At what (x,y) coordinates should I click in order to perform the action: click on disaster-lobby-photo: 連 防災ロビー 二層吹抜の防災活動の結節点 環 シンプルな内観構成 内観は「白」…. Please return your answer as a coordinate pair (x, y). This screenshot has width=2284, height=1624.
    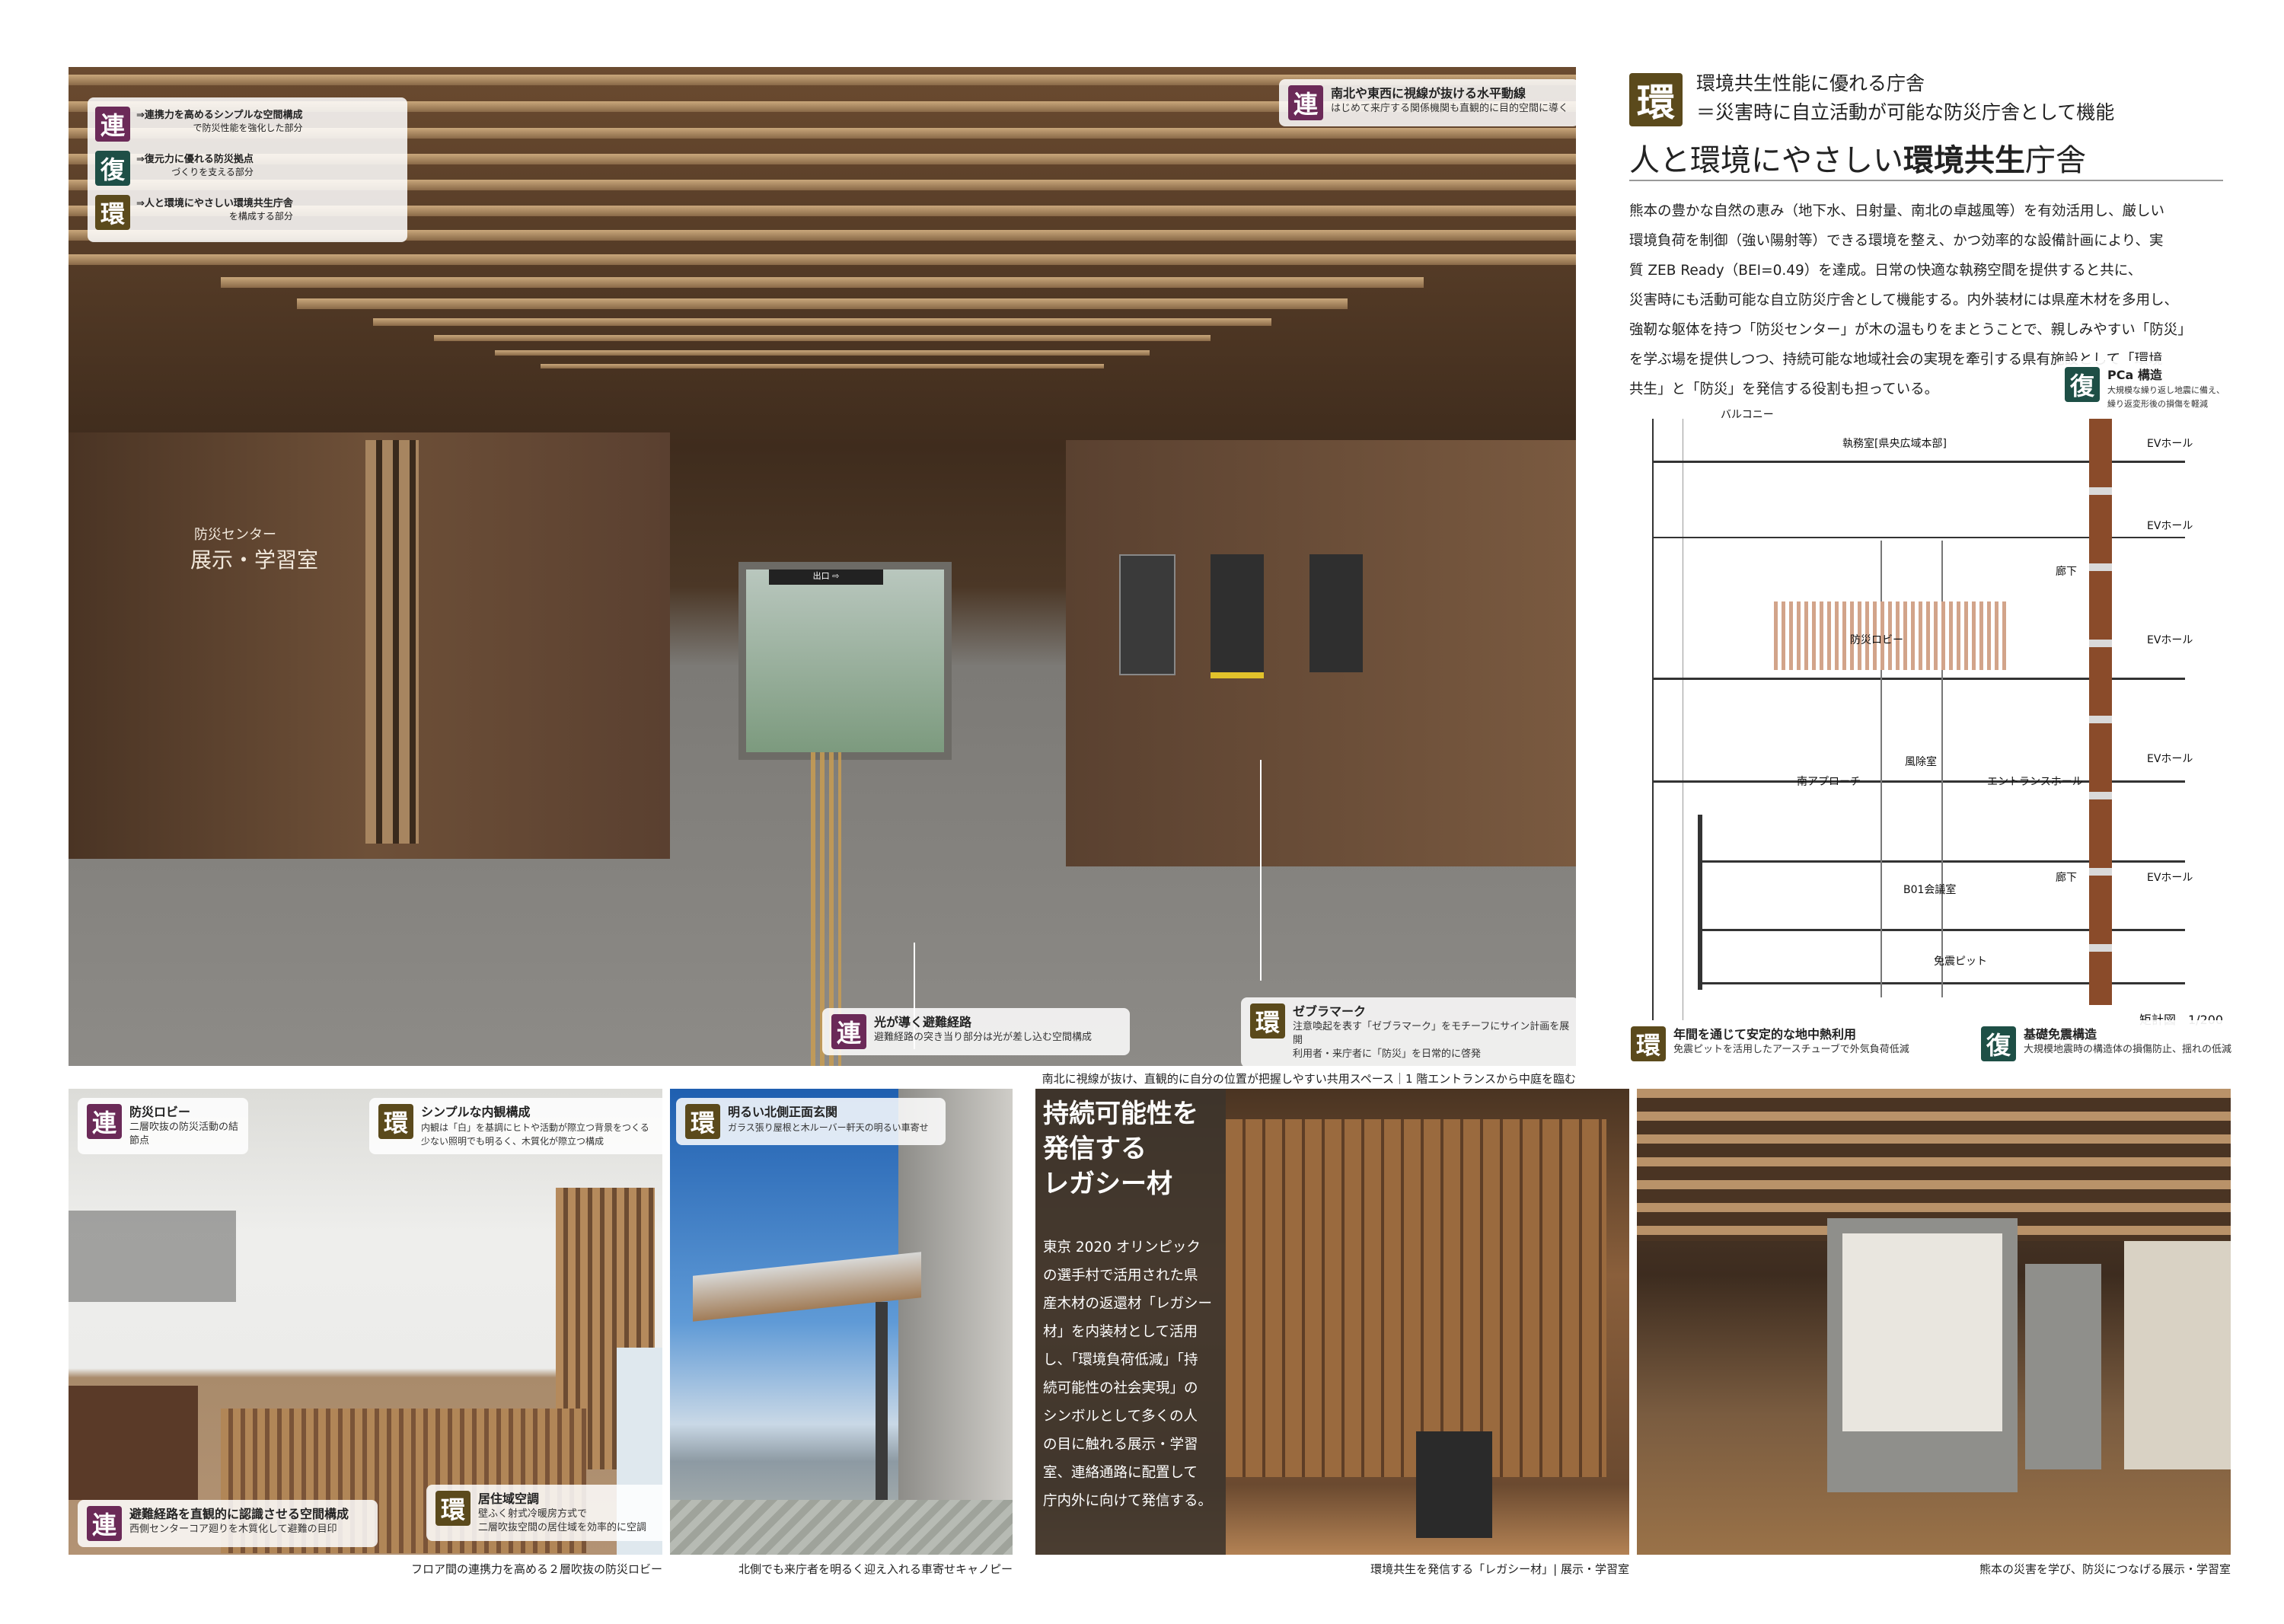
    Looking at the image, I should click on (365, 1322).